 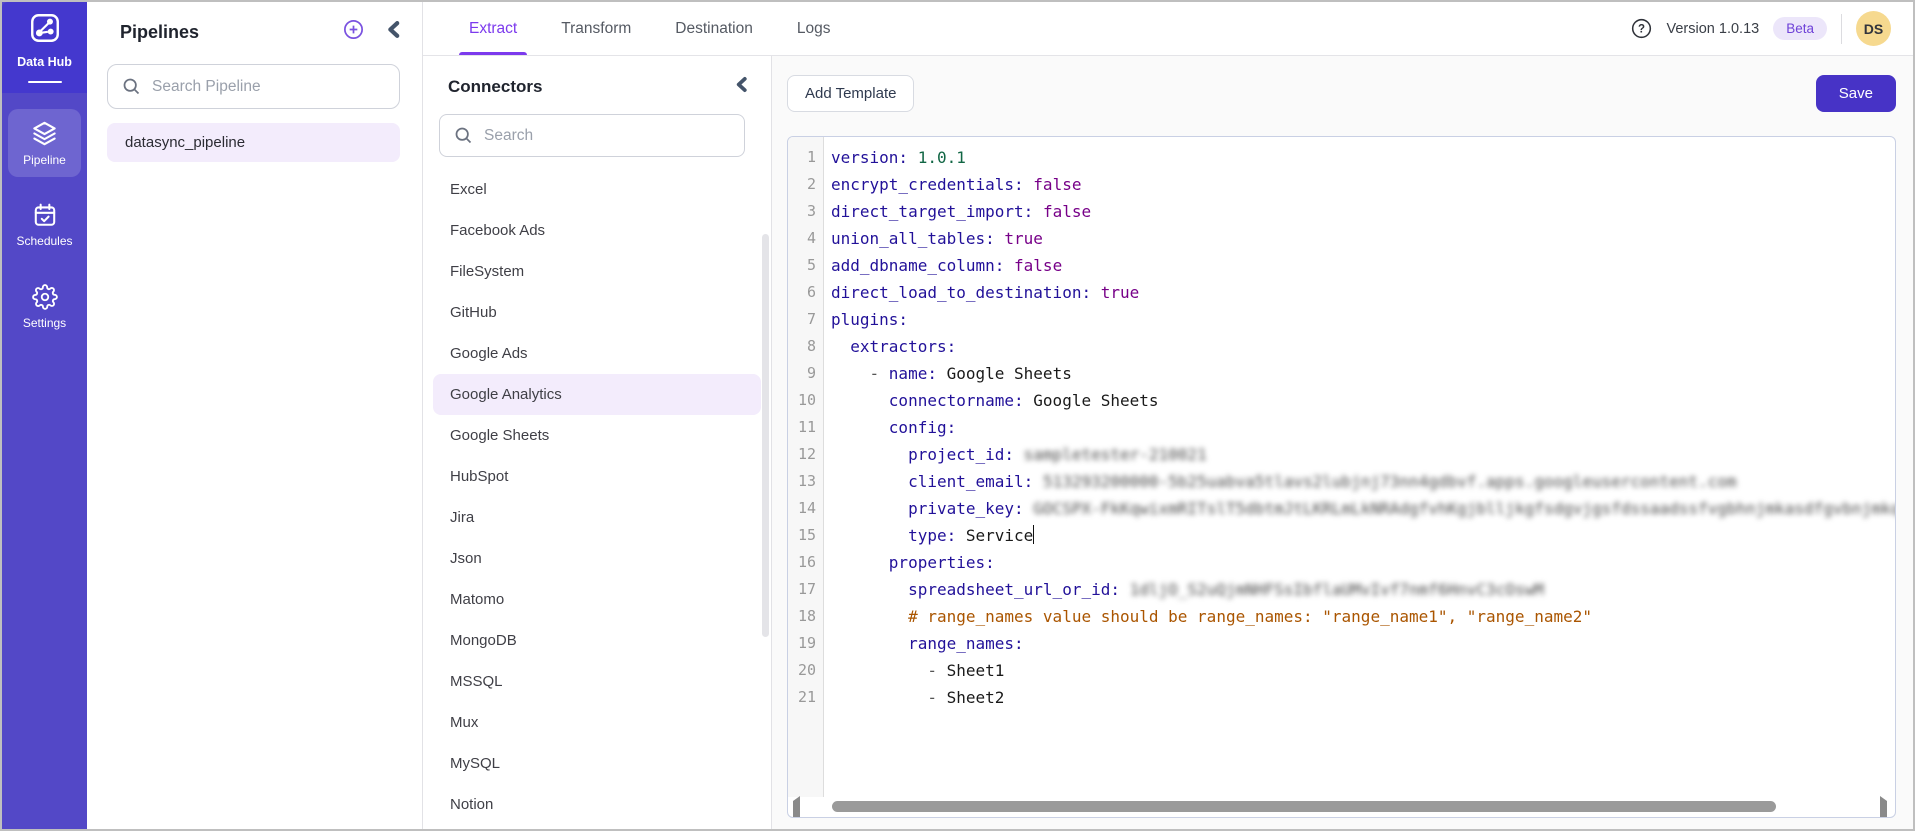 I want to click on code-token: spreadsheet_url_or_id:, so click(x=1014, y=589).